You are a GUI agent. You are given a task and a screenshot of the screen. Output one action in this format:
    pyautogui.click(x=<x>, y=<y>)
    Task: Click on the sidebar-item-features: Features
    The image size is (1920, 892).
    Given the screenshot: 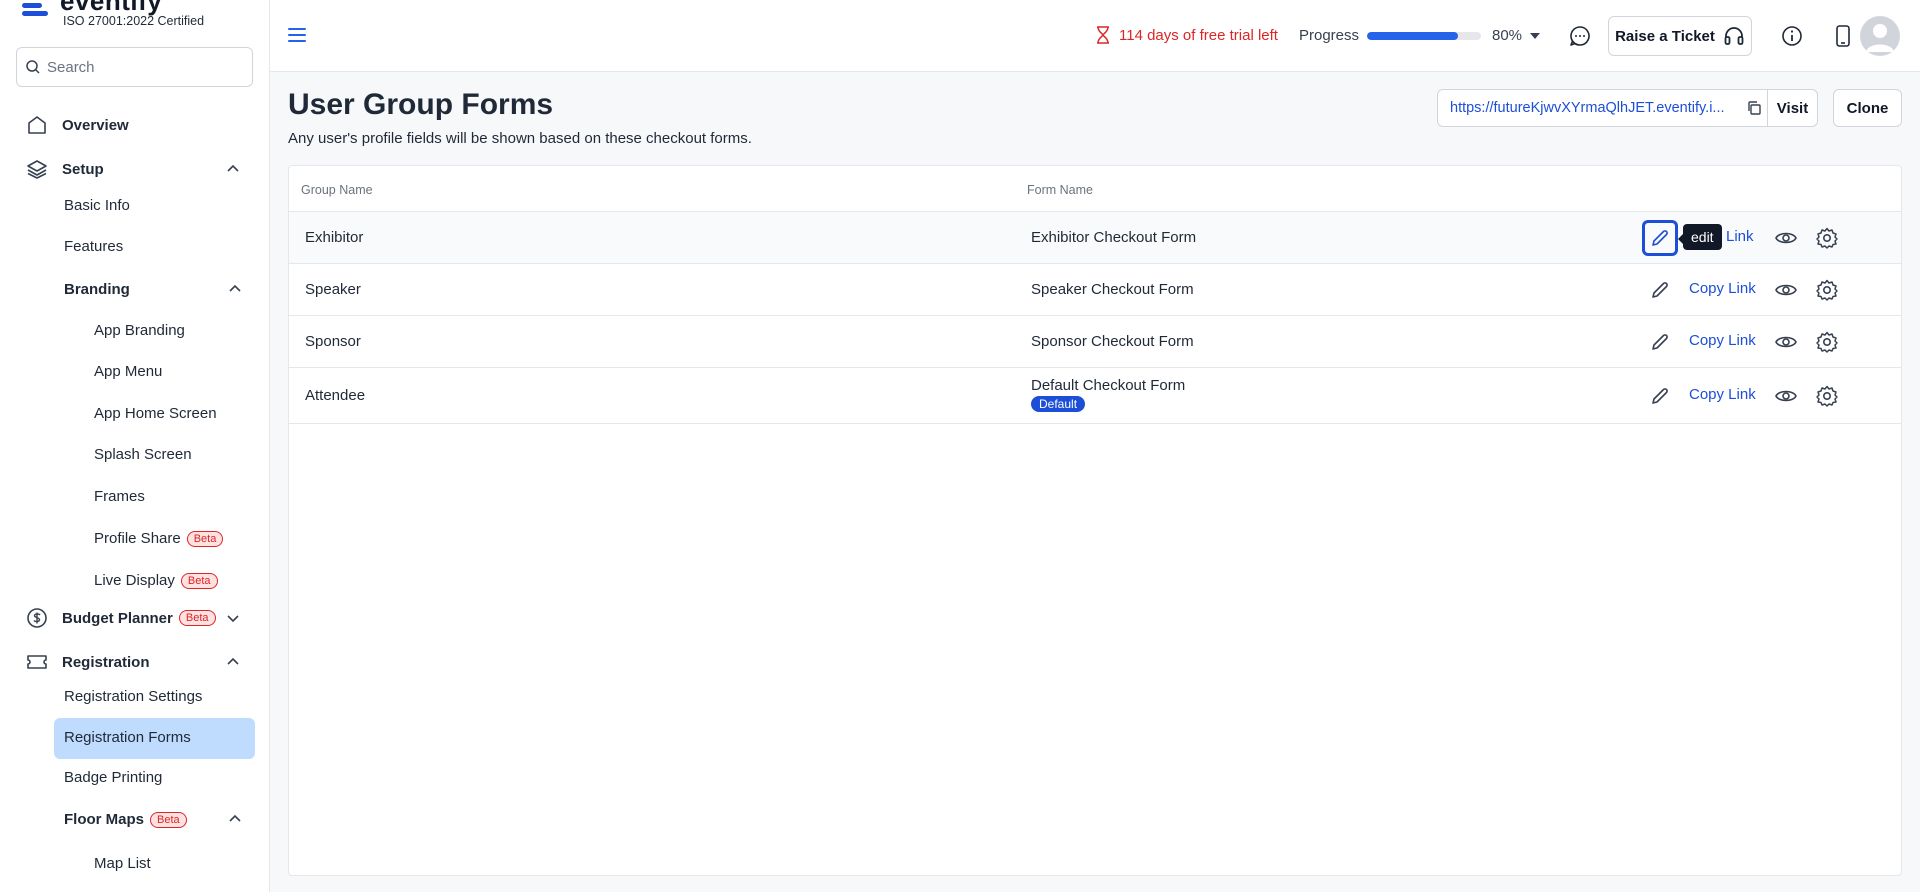 What is the action you would take?
    pyautogui.click(x=93, y=246)
    